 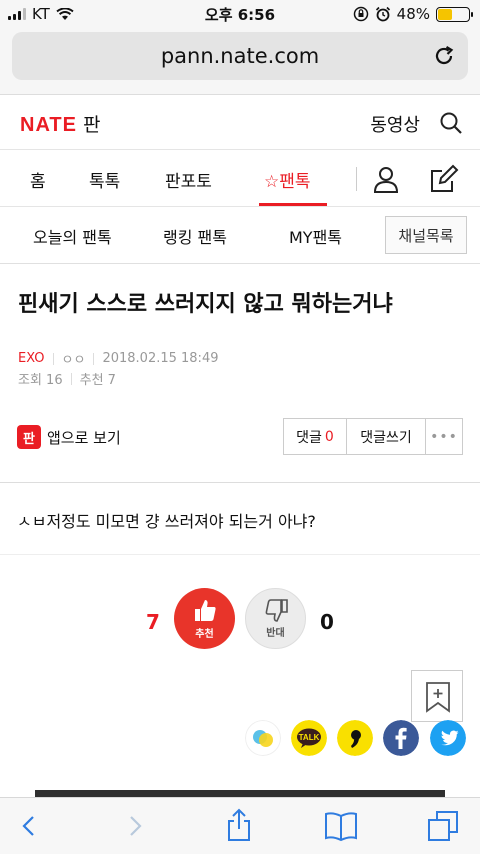 I want to click on post-recommends: 추천 7, so click(x=97, y=380).